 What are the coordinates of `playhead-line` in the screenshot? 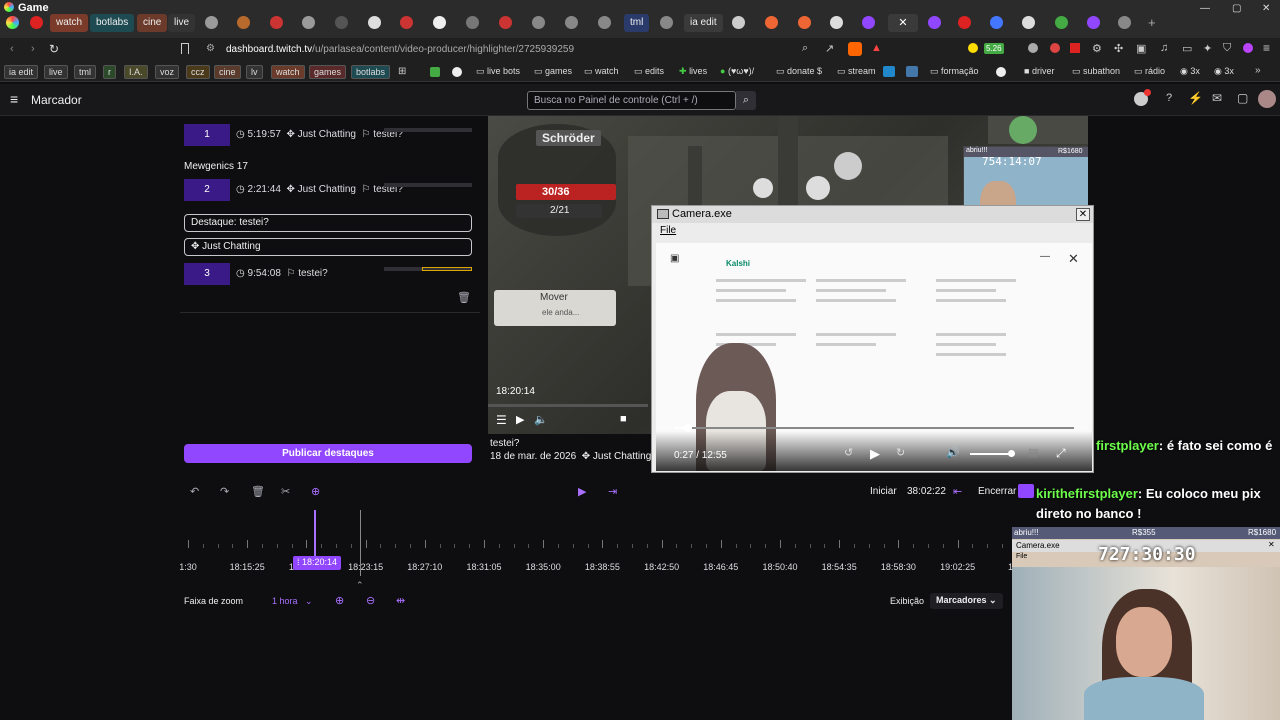 It's located at (315, 534).